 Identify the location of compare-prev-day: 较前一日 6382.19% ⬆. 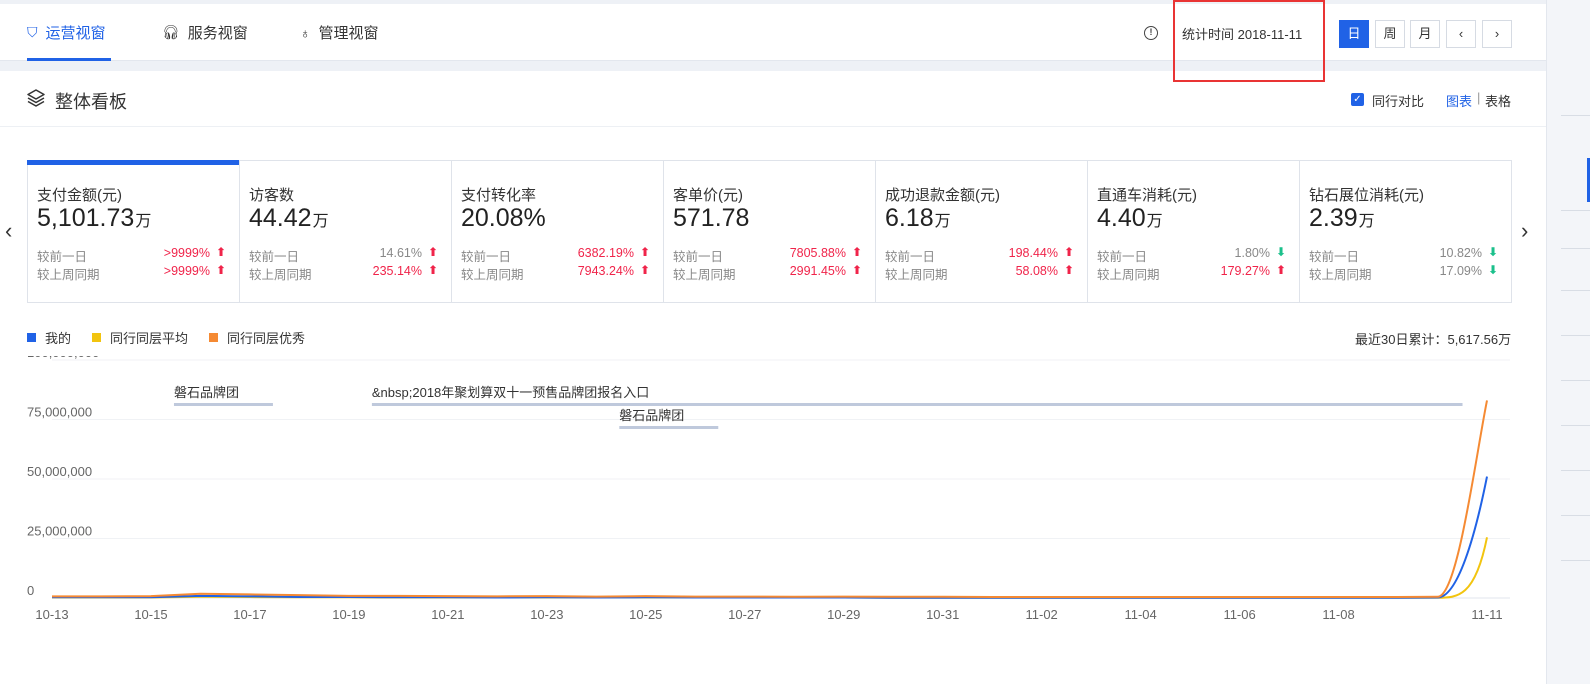
(558, 255).